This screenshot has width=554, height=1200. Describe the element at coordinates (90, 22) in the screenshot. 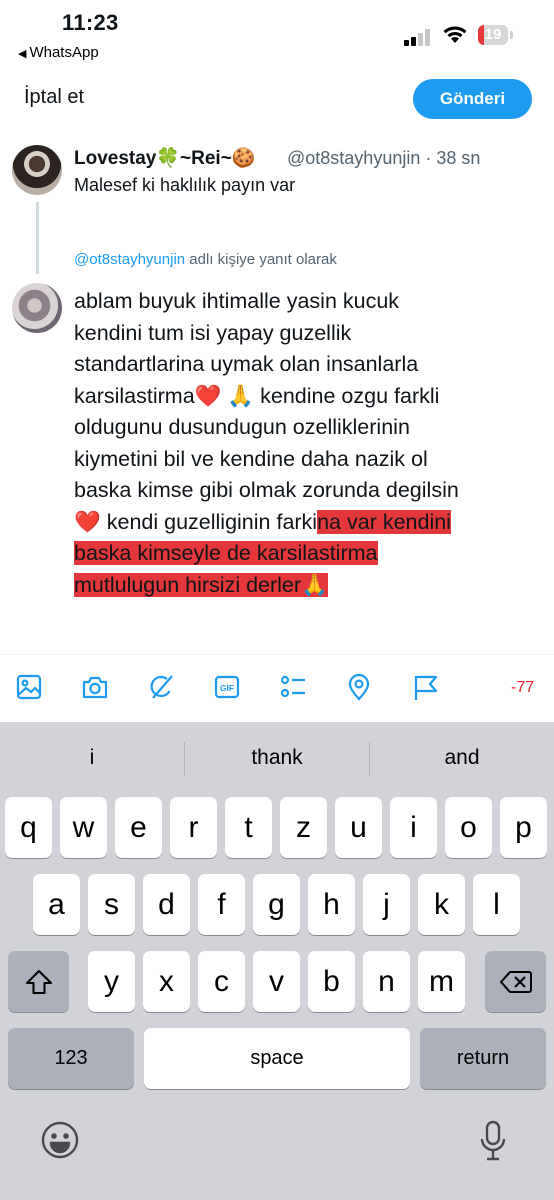

I see `status-time: 11:23` at that location.